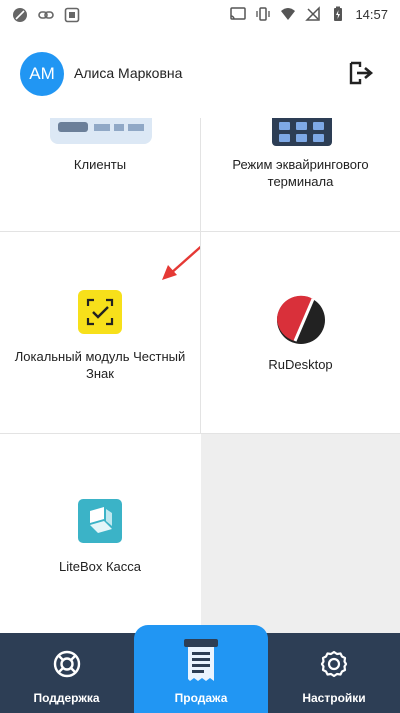 Image resolution: width=400 pixels, height=713 pixels. What do you see at coordinates (100, 365) in the screenshot?
I see `tile-label-chestny-znak: Локальный модуль Честный Знак` at bounding box center [100, 365].